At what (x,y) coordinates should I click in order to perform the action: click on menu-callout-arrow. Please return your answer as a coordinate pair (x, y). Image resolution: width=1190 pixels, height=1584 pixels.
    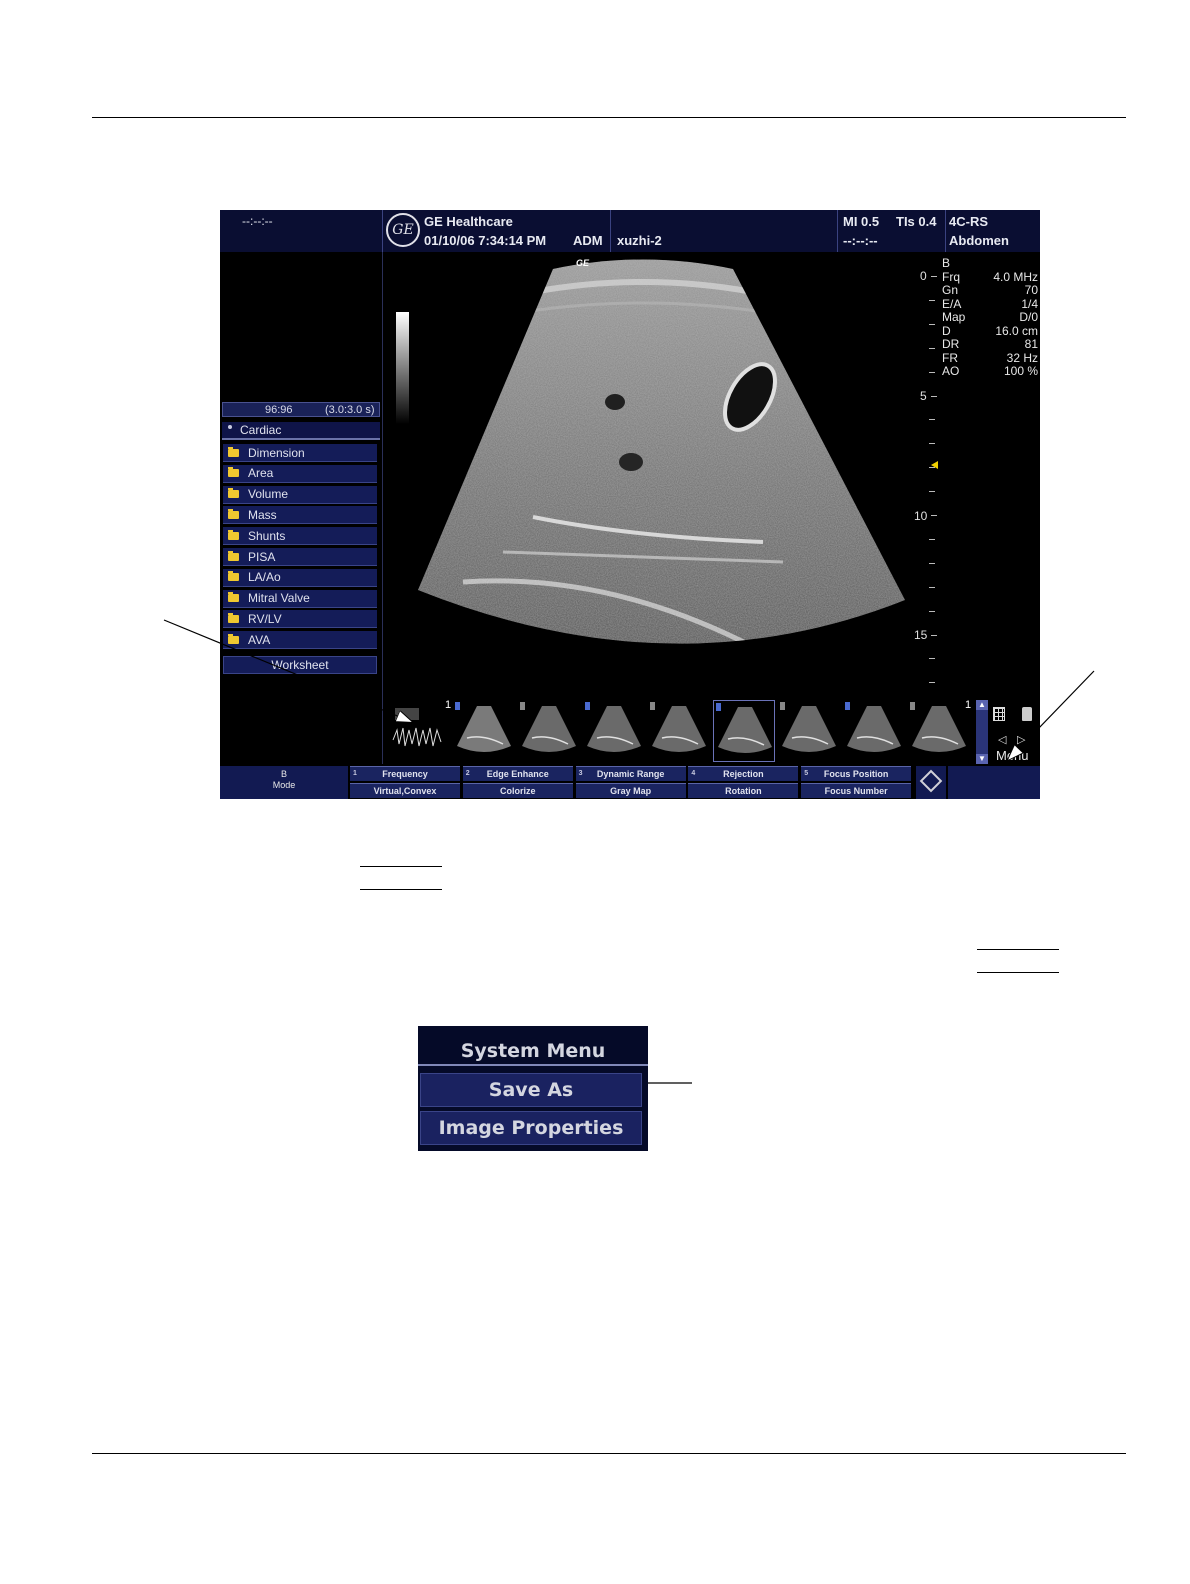
    Looking at the image, I should click on (1051, 715).